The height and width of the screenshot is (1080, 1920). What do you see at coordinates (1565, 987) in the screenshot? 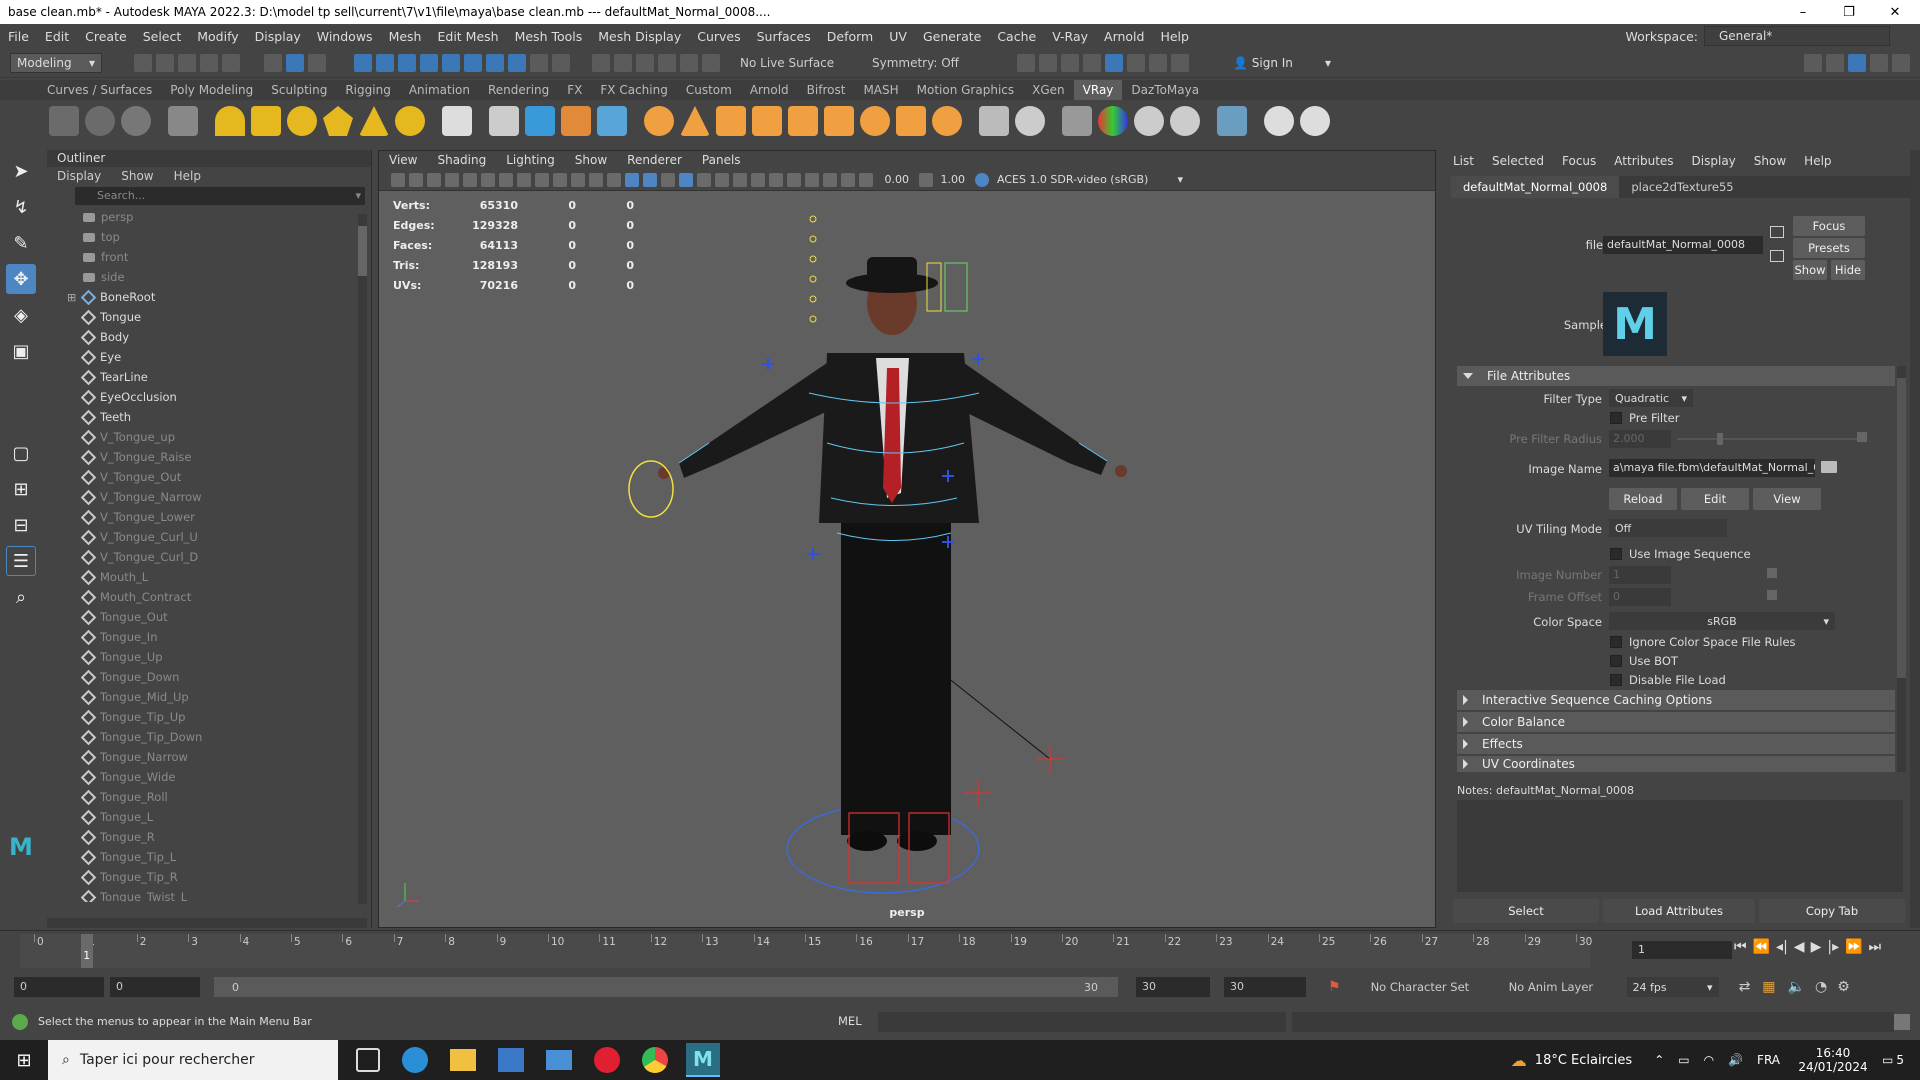
I see `anim-layer-dropdown: No Anim Layer` at bounding box center [1565, 987].